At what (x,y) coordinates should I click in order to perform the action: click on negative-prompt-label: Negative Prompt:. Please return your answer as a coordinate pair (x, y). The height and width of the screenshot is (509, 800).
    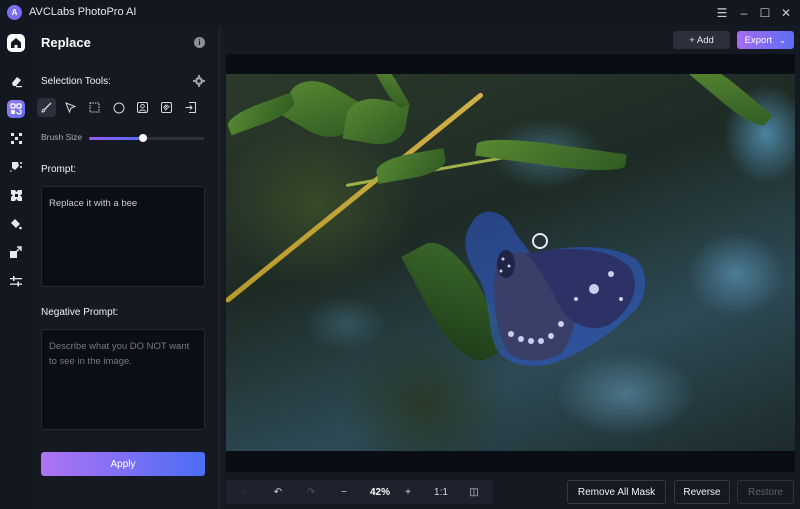
    Looking at the image, I should click on (80, 312).